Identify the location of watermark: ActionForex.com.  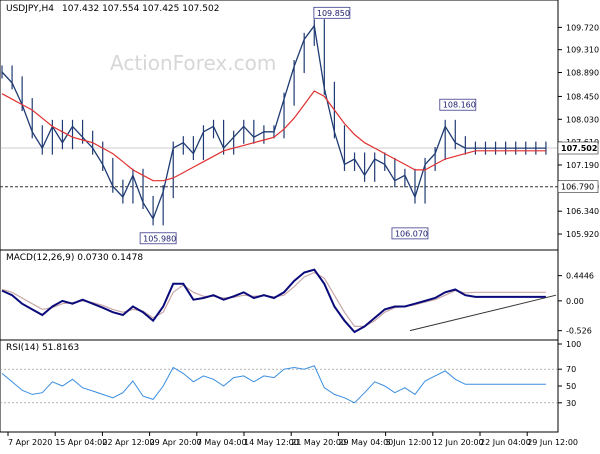
(193, 63).